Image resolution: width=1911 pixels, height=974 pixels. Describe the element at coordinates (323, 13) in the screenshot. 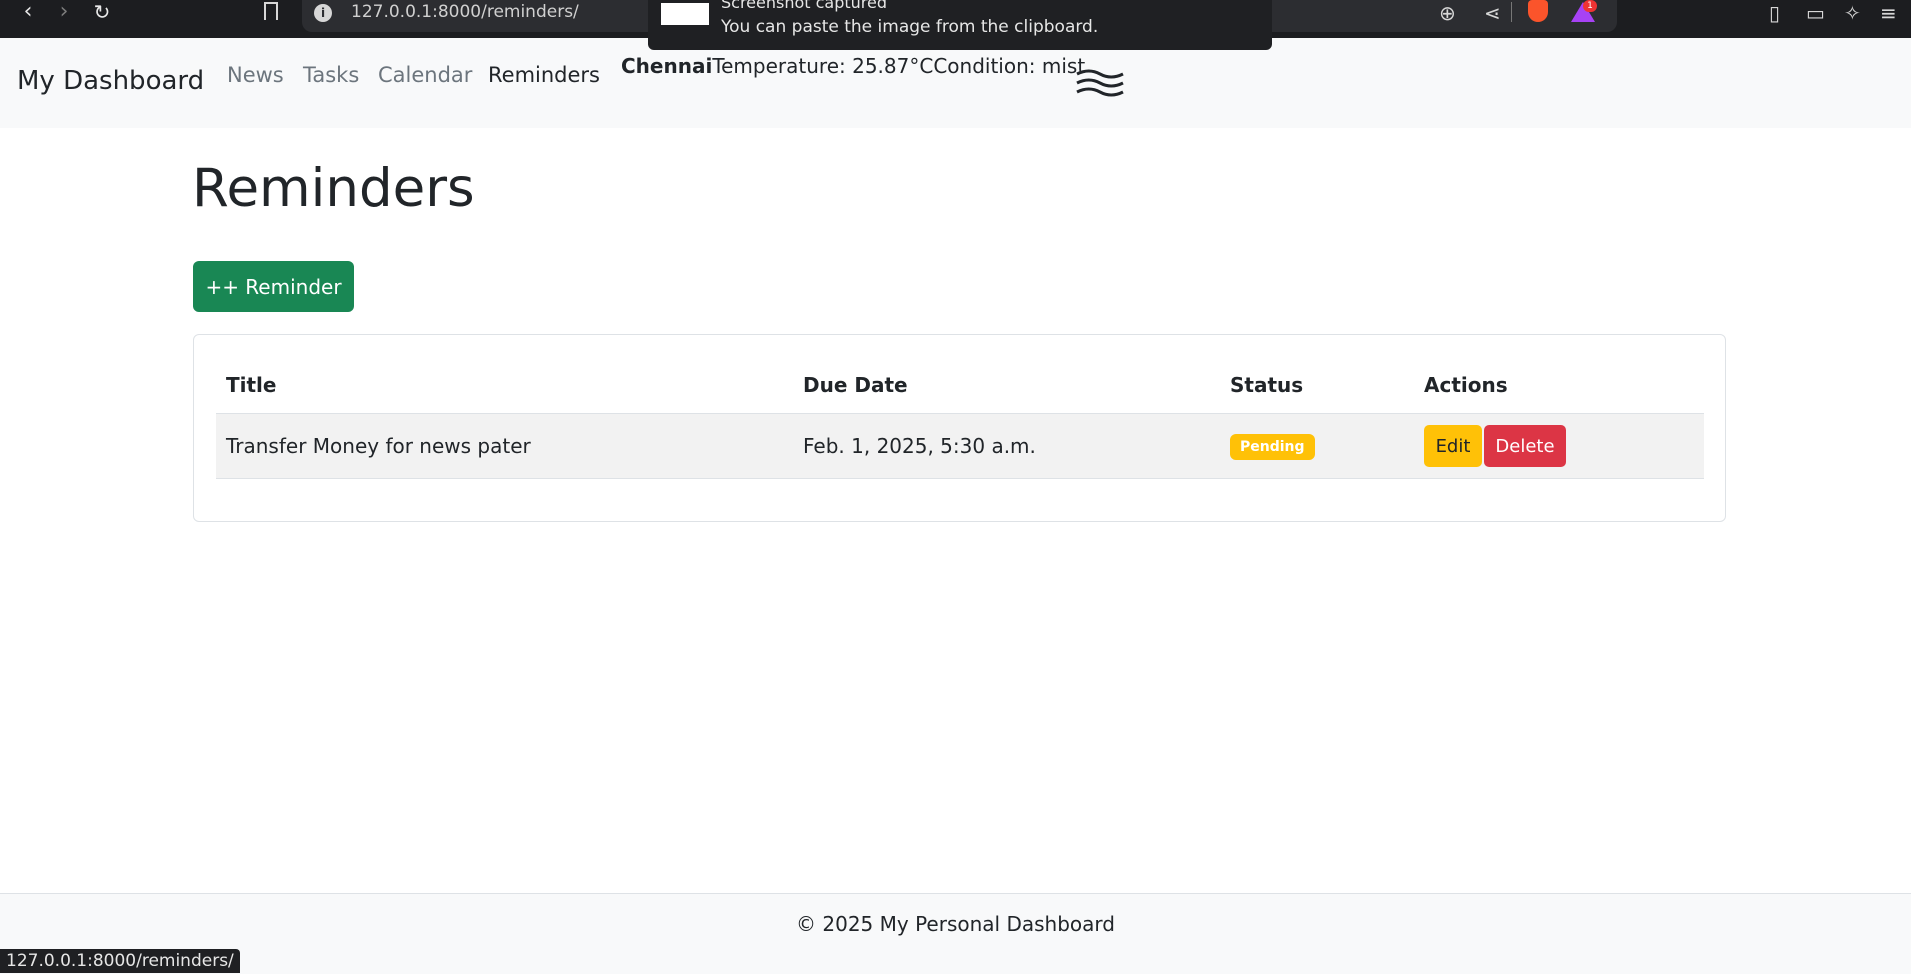

I see `info-icon: i` at that location.